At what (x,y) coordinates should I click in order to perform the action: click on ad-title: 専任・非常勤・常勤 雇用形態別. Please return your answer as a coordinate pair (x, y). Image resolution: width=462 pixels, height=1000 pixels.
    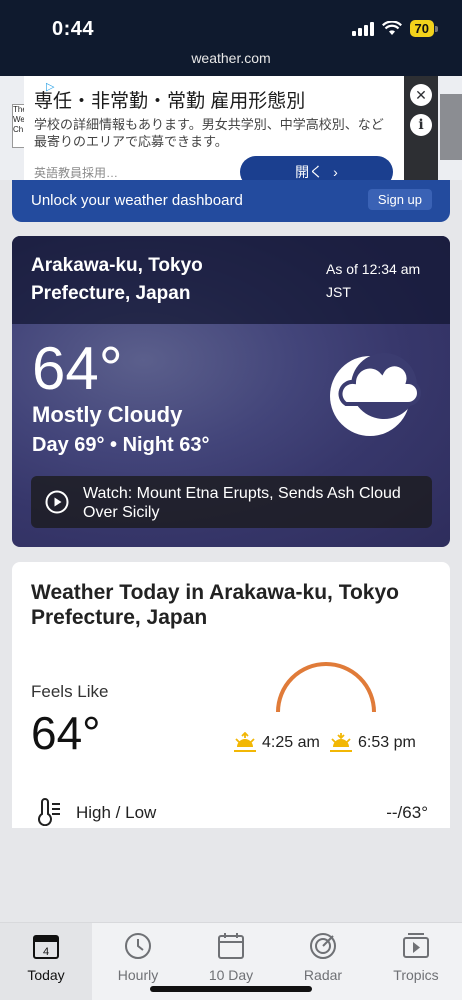
    Looking at the image, I should click on (170, 101).